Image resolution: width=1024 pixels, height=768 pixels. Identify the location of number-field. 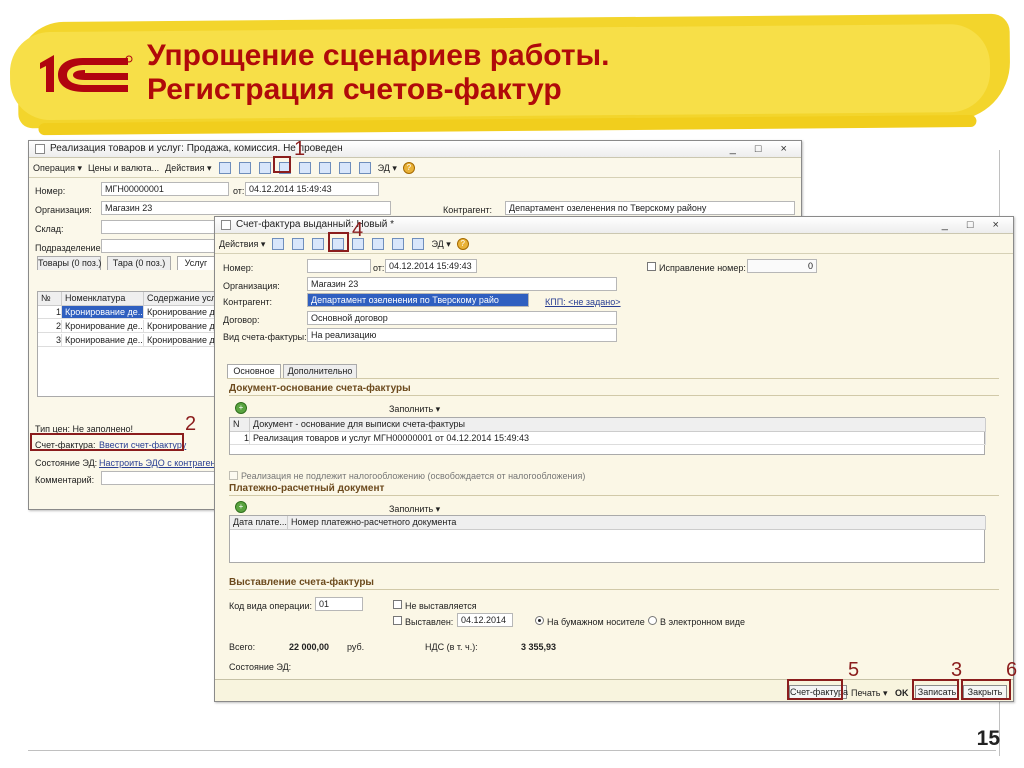
(339, 266).